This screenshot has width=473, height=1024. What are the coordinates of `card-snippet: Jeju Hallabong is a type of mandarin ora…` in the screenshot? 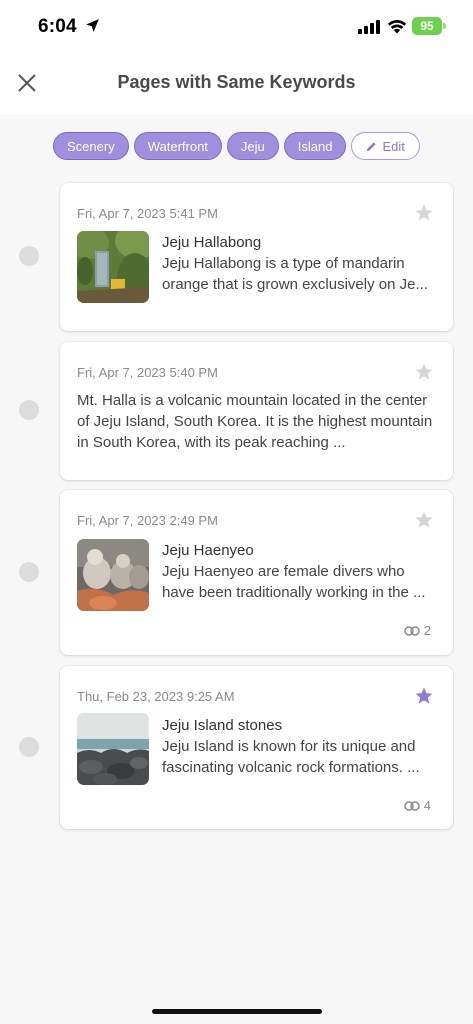 It's located at (295, 274).